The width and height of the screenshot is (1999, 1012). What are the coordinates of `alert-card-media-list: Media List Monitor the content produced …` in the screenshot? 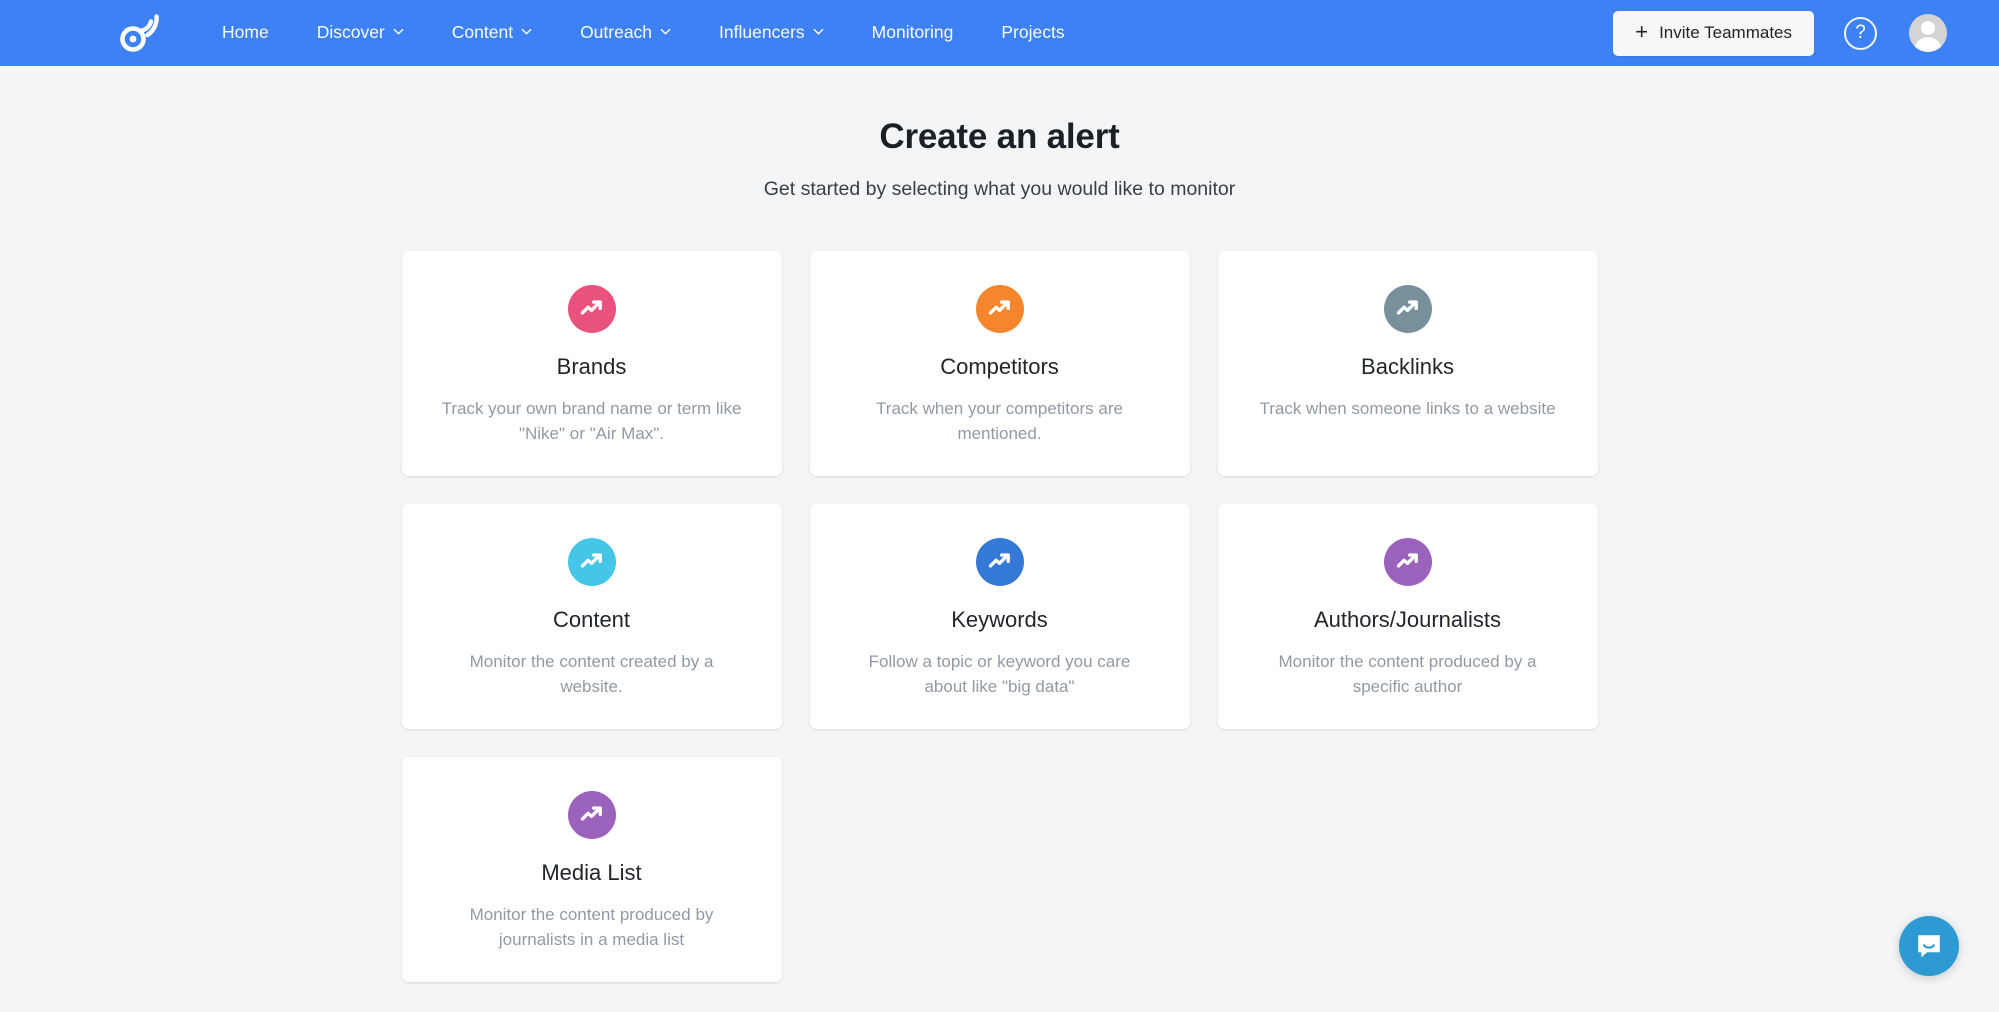 It's located at (591, 869).